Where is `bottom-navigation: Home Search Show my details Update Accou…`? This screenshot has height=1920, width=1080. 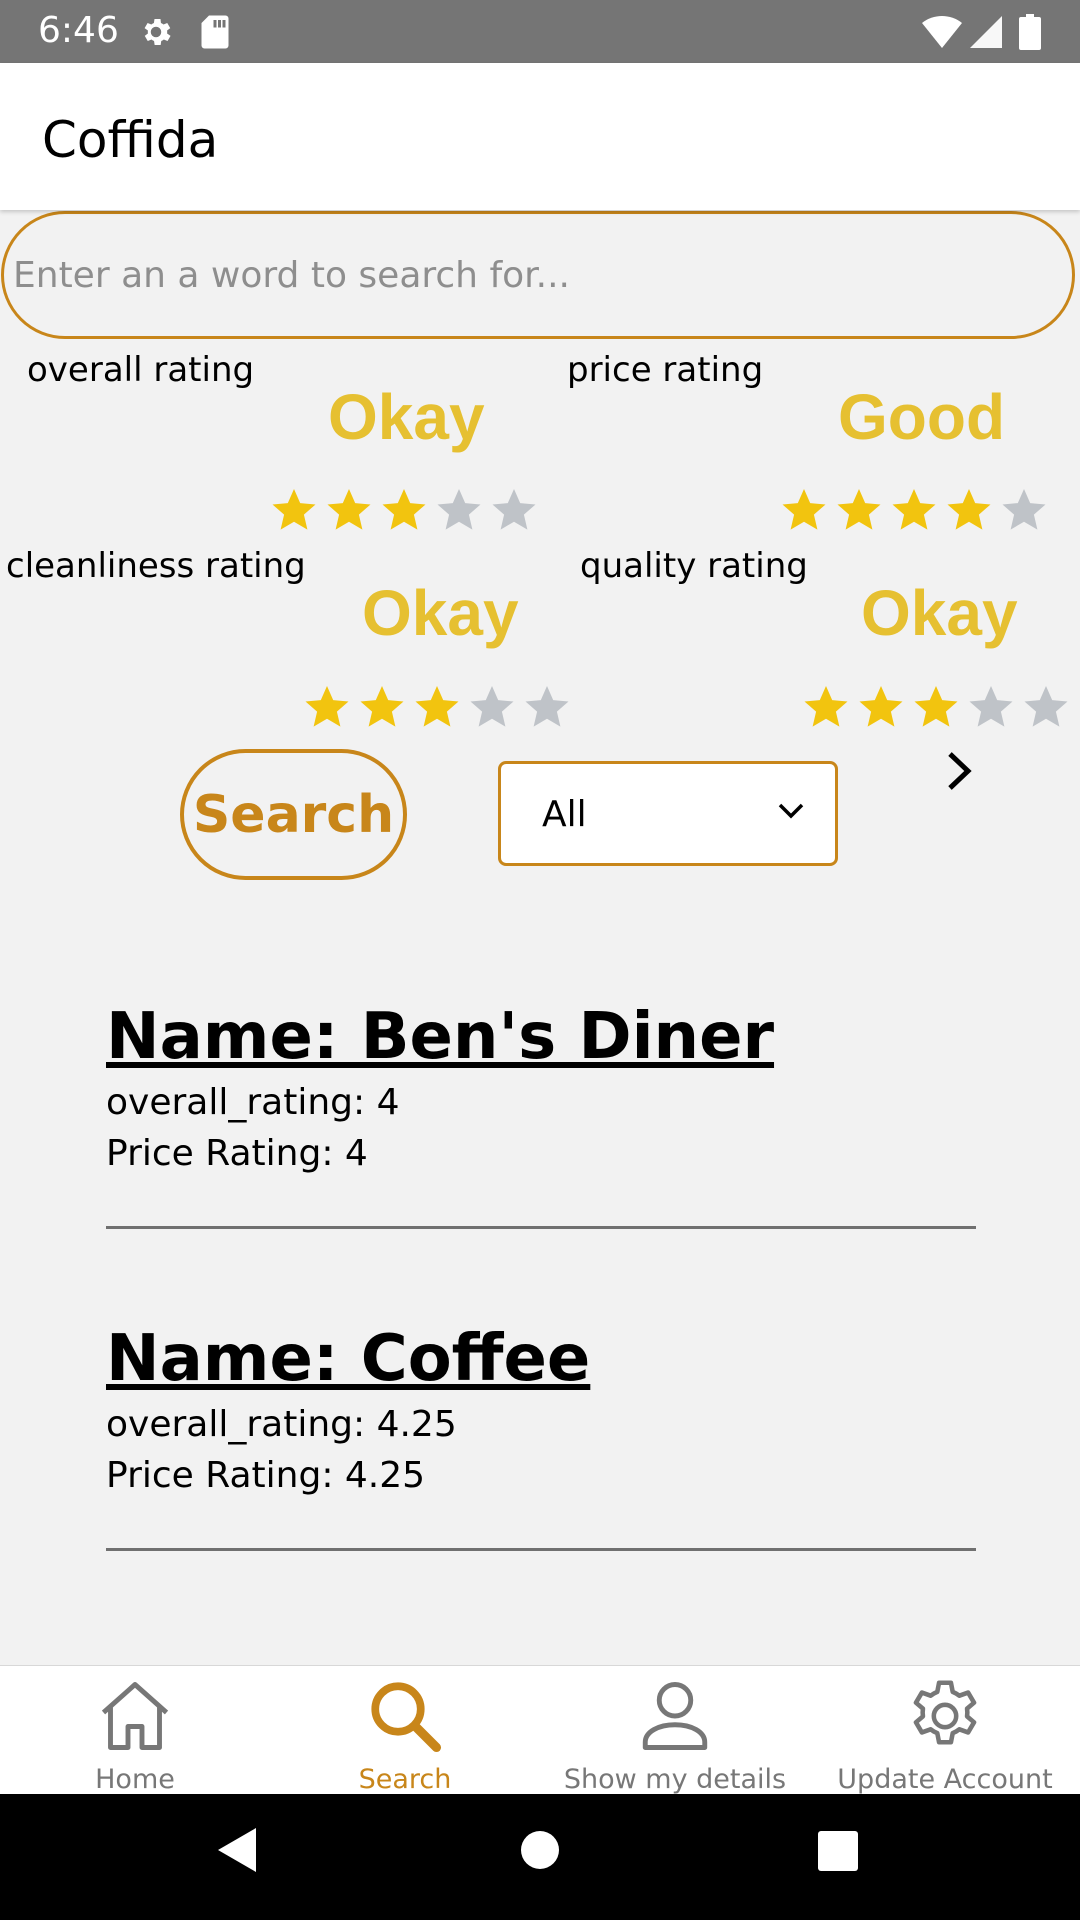
bottom-navigation: Home Search Show my details Update Accou… is located at coordinates (540, 1730).